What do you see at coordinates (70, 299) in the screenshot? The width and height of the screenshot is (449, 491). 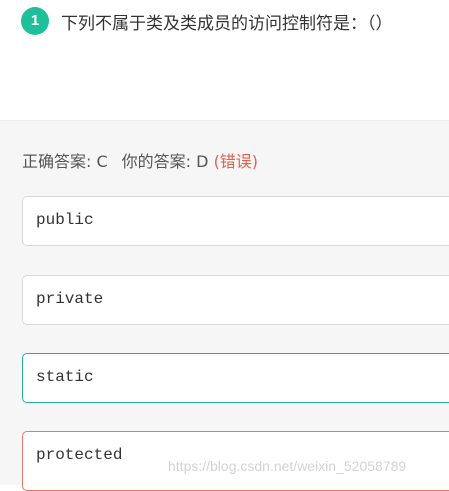 I see `option-b-text: private` at bounding box center [70, 299].